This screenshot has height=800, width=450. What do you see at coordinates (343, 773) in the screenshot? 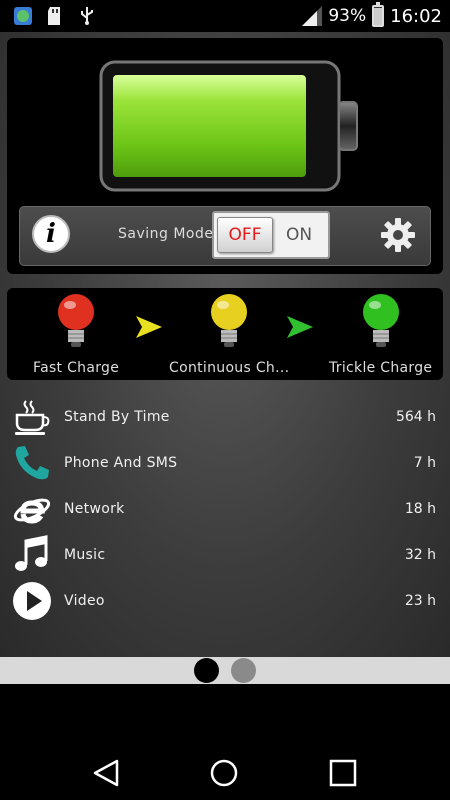
I see `recents-icon` at bounding box center [343, 773].